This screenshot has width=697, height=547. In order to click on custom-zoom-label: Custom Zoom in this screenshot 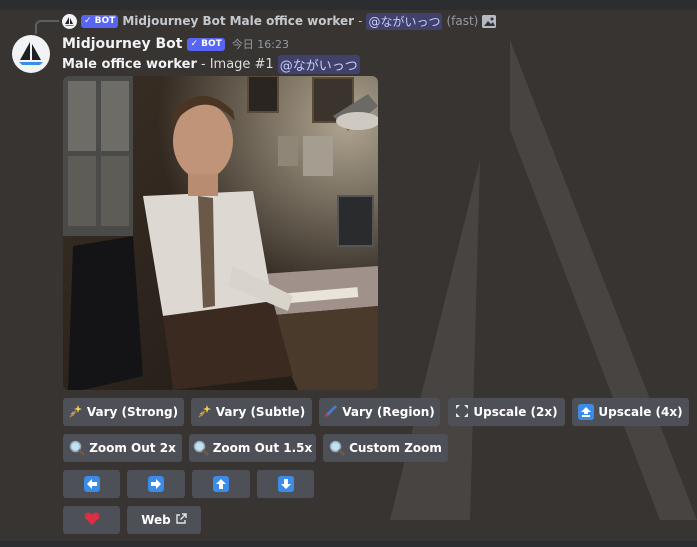, I will do `click(395, 448)`.